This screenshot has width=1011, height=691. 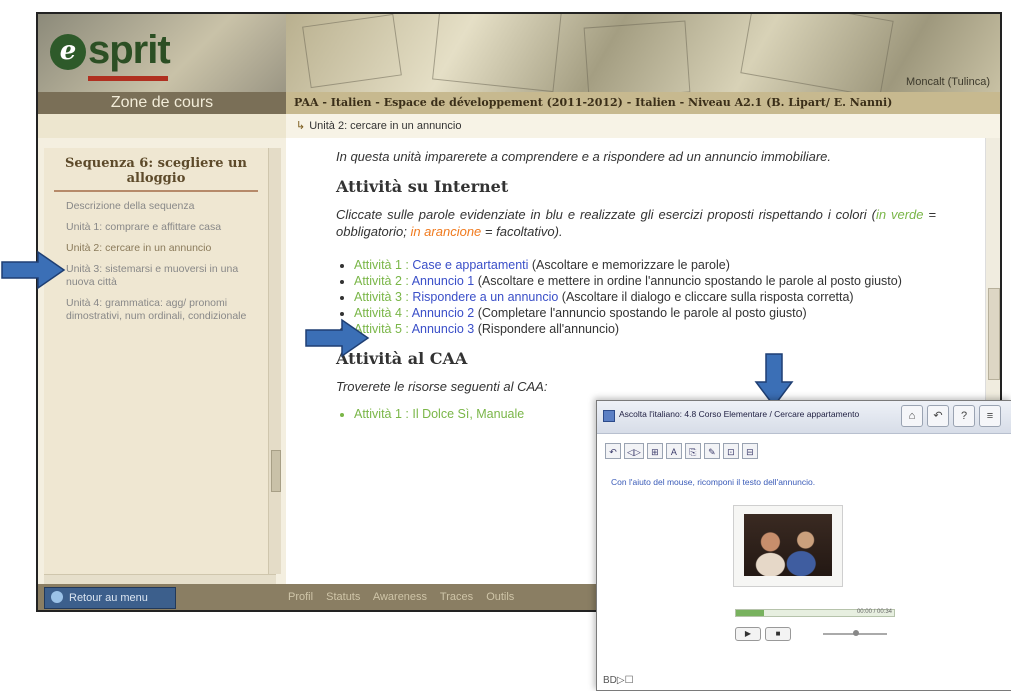 I want to click on sidebar-scroll-thumb, so click(x=276, y=471).